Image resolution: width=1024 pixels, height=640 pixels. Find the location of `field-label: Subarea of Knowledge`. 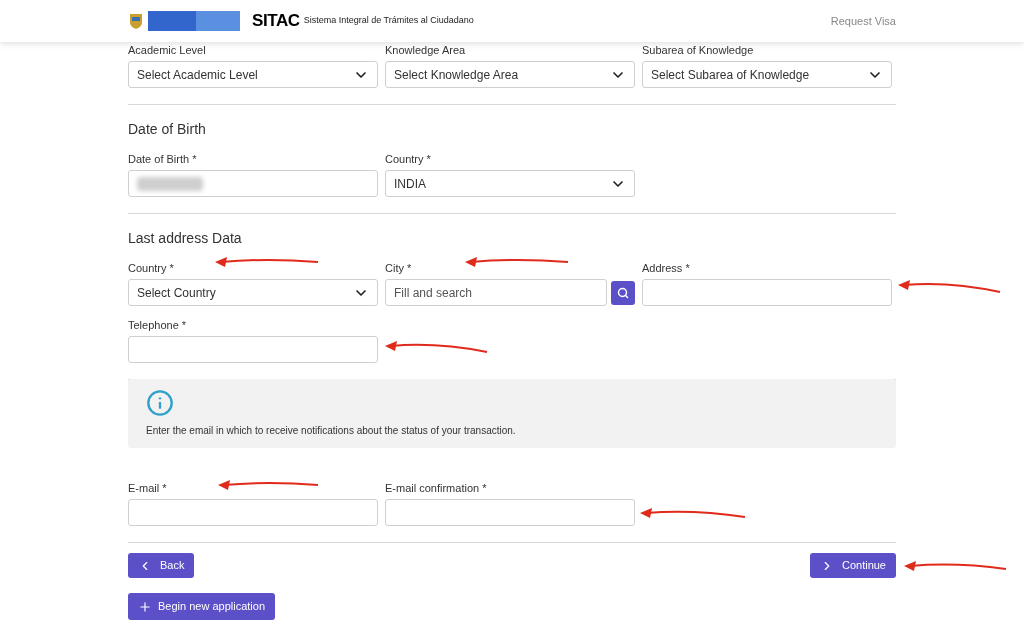

field-label: Subarea of Knowledge is located at coordinates (698, 50).